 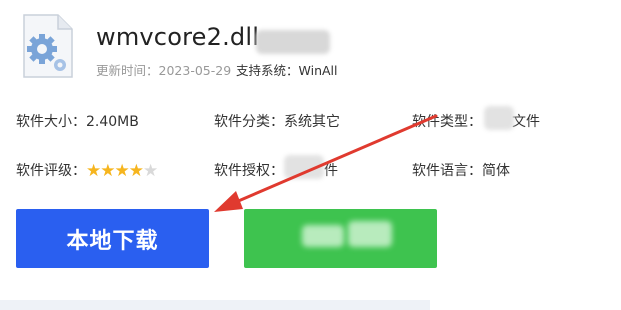 What do you see at coordinates (499, 118) in the screenshot?
I see `blurred-type-value` at bounding box center [499, 118].